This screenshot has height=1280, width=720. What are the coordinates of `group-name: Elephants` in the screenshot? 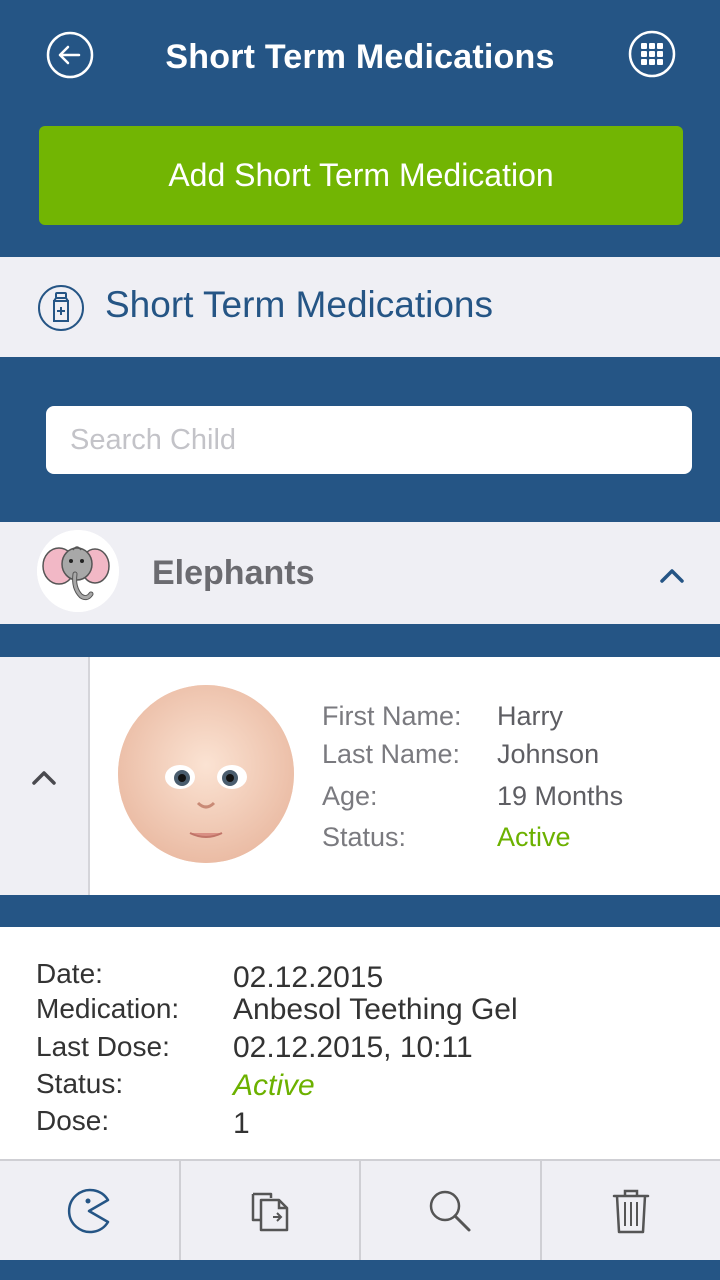 It's located at (233, 573).